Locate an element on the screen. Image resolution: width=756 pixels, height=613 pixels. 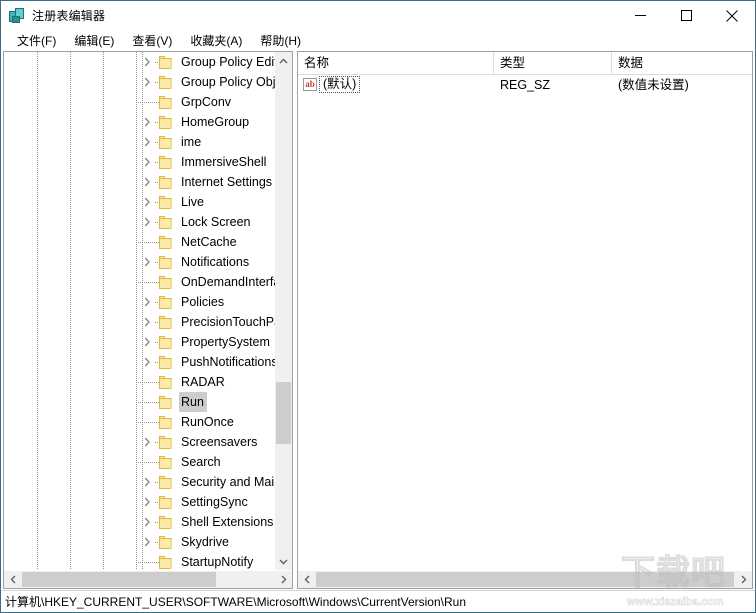
tree-item-internet-settings: Internet Settings is located at coordinates (139, 182).